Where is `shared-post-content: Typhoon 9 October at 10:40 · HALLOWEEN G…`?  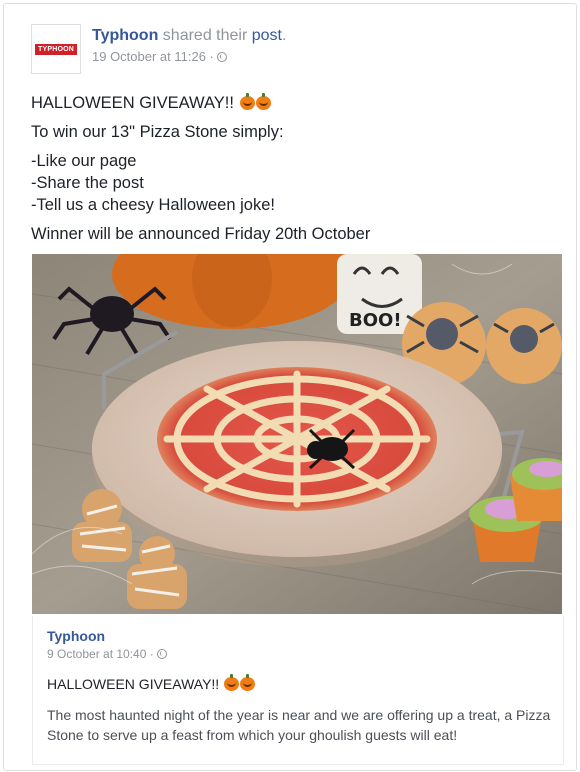
shared-post-content: Typhoon 9 October at 10:40 · HALLOWEEN G… is located at coordinates (299, 686).